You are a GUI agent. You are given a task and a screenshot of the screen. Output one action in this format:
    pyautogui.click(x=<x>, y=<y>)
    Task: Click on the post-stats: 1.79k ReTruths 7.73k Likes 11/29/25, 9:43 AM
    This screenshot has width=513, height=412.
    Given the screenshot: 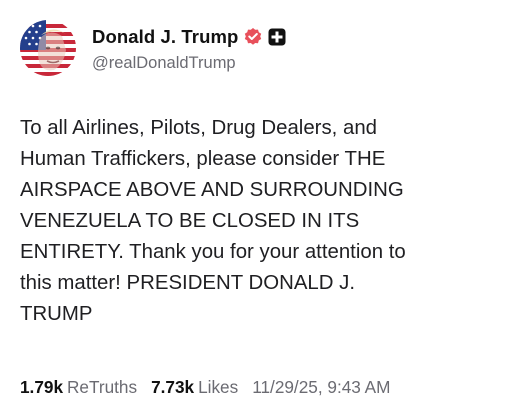 What is the action you would take?
    pyautogui.click(x=205, y=387)
    